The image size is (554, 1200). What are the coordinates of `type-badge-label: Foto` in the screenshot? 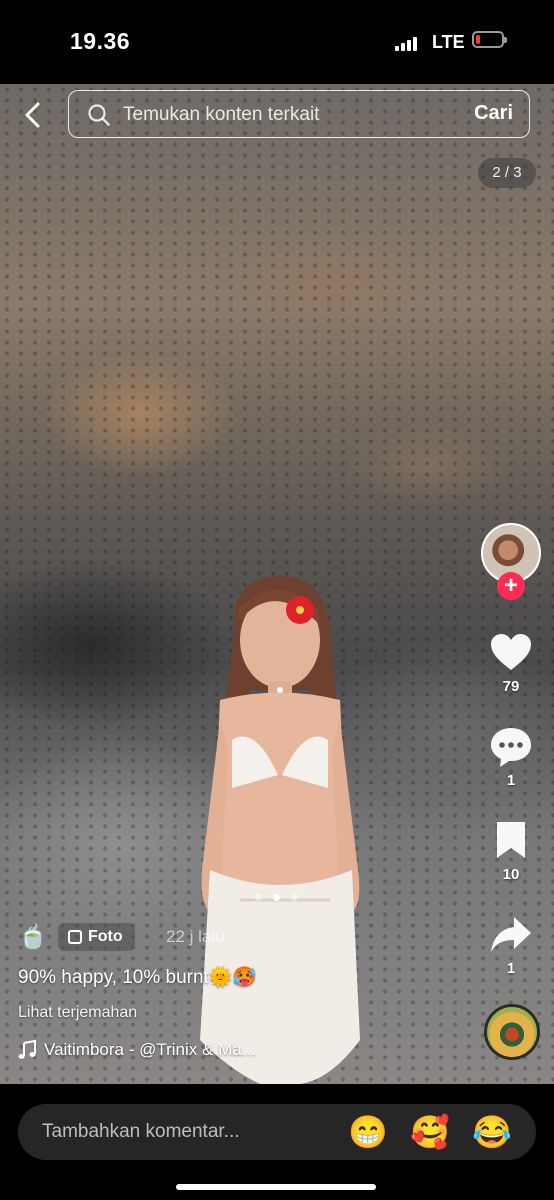 It's located at (105, 936).